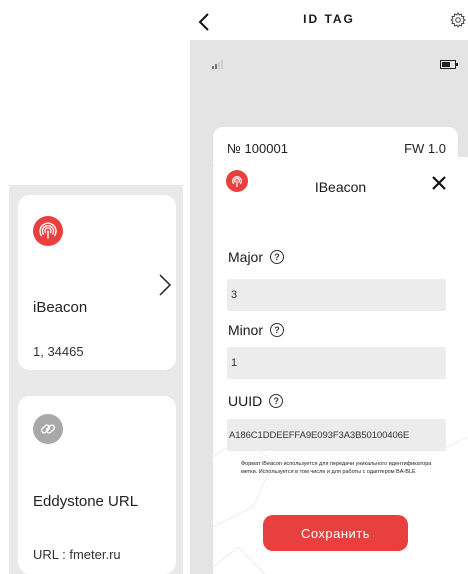  What do you see at coordinates (335, 533) in the screenshot?
I see `save-button: Сохранить` at bounding box center [335, 533].